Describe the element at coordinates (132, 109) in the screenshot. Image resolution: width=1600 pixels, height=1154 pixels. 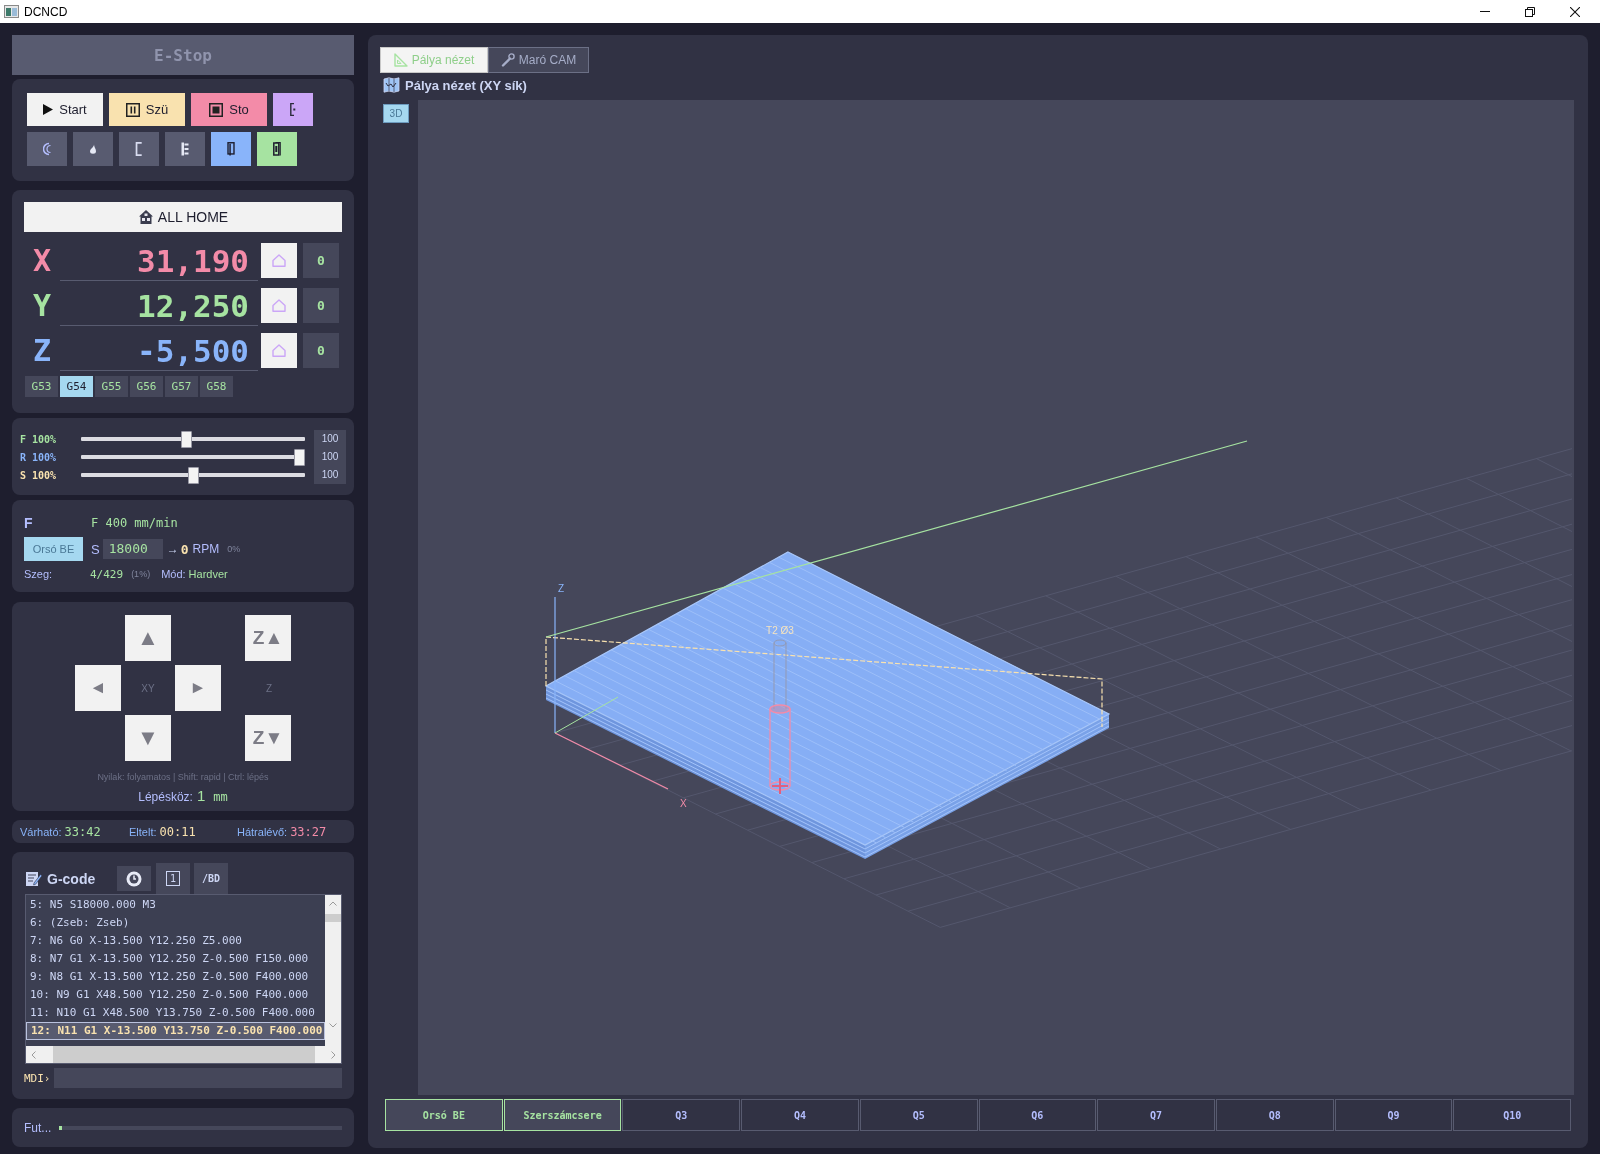
I see `pause-icon` at that location.